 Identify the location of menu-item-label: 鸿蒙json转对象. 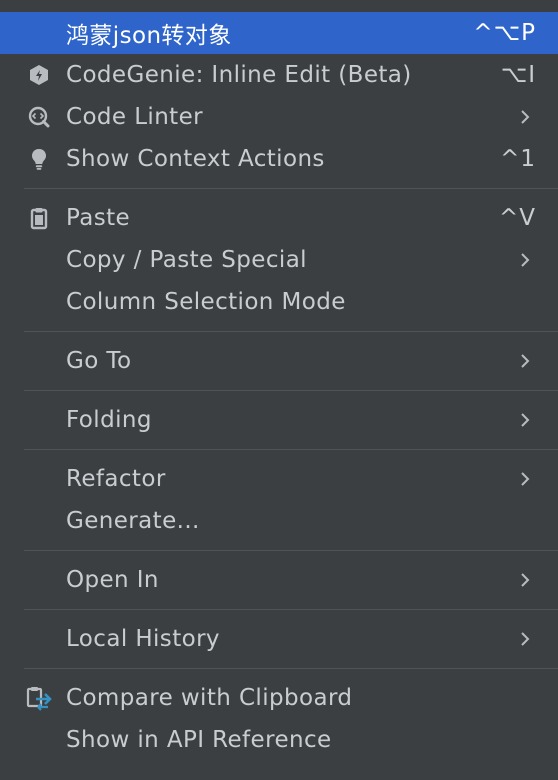
(149, 36).